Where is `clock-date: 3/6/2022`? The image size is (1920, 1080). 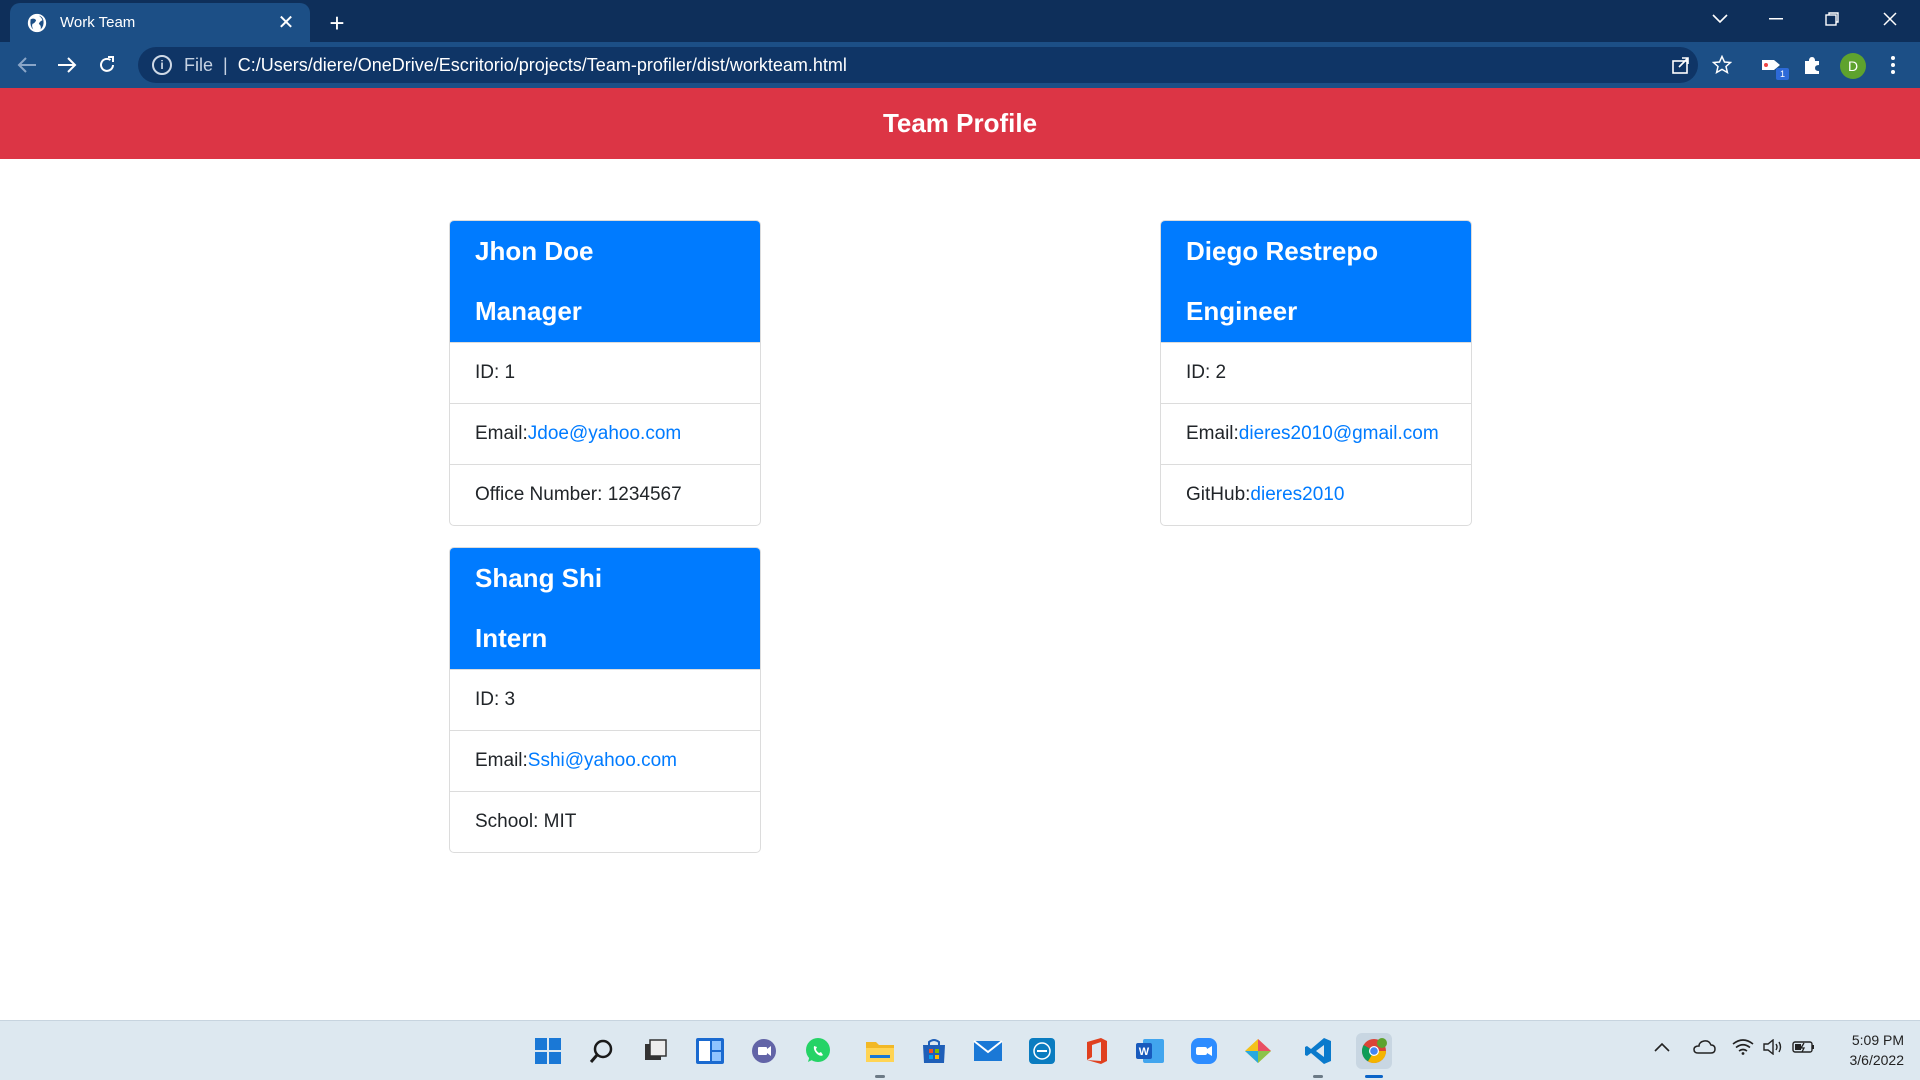 clock-date: 3/6/2022 is located at coordinates (1877, 1060).